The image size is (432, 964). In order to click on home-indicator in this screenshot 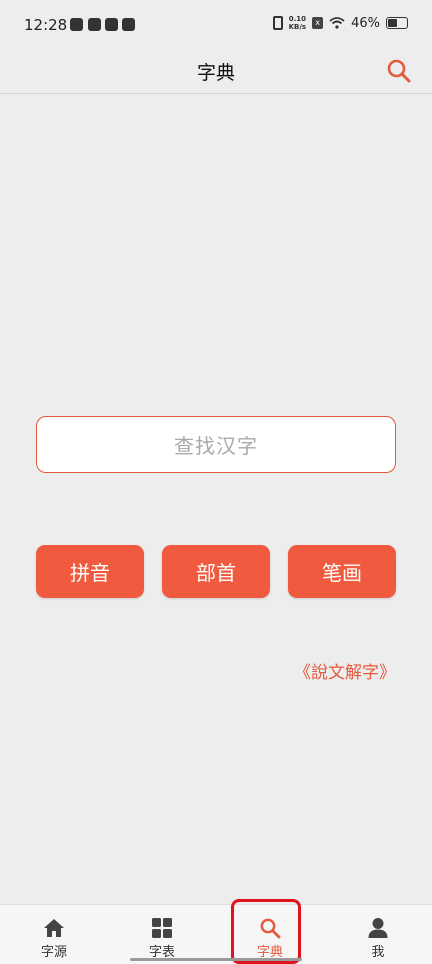, I will do `click(216, 959)`.